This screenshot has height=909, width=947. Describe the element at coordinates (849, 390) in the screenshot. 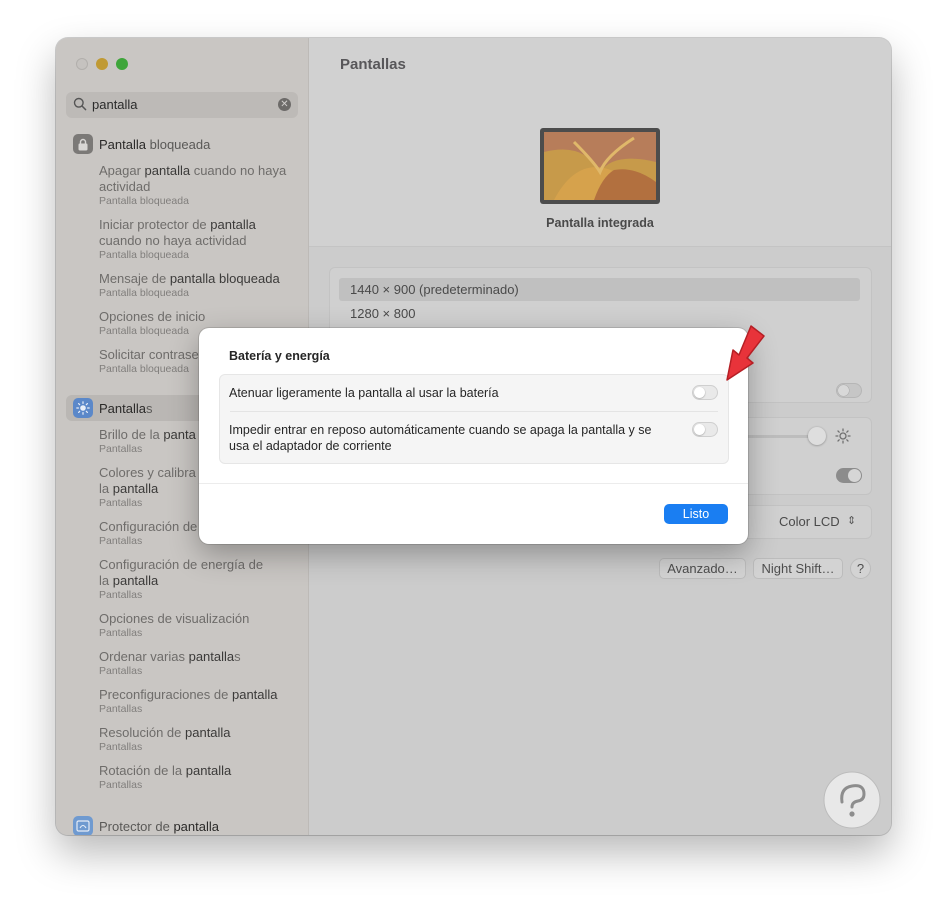

I see `resolution-toggle` at that location.